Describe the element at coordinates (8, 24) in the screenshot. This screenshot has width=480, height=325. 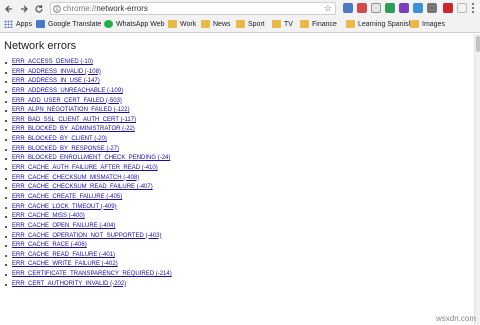
I see `apps-icon` at that location.